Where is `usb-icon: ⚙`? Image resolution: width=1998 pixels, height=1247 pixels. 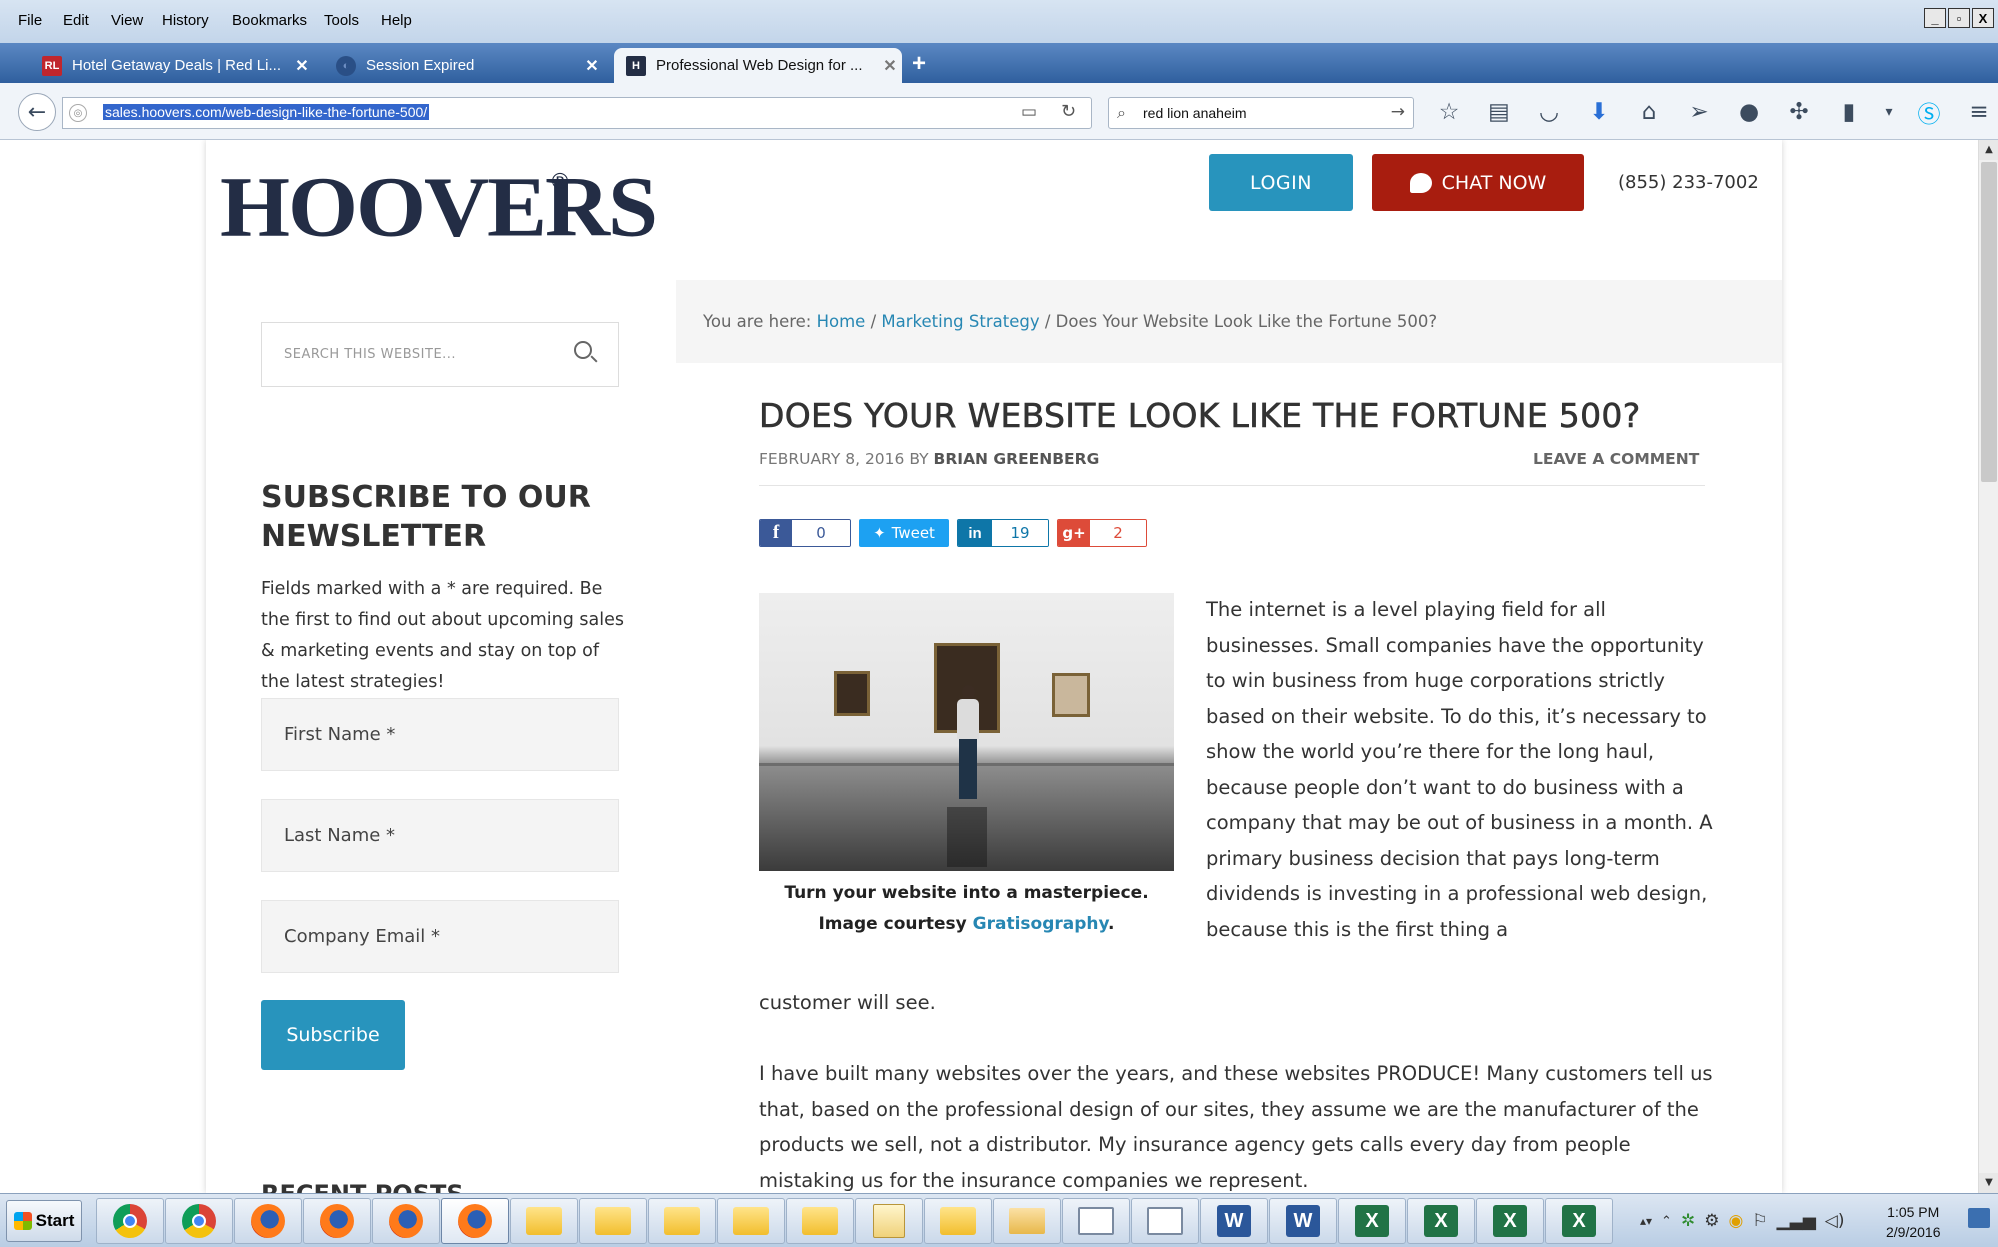
usb-icon: ⚙ is located at coordinates (1711, 1221).